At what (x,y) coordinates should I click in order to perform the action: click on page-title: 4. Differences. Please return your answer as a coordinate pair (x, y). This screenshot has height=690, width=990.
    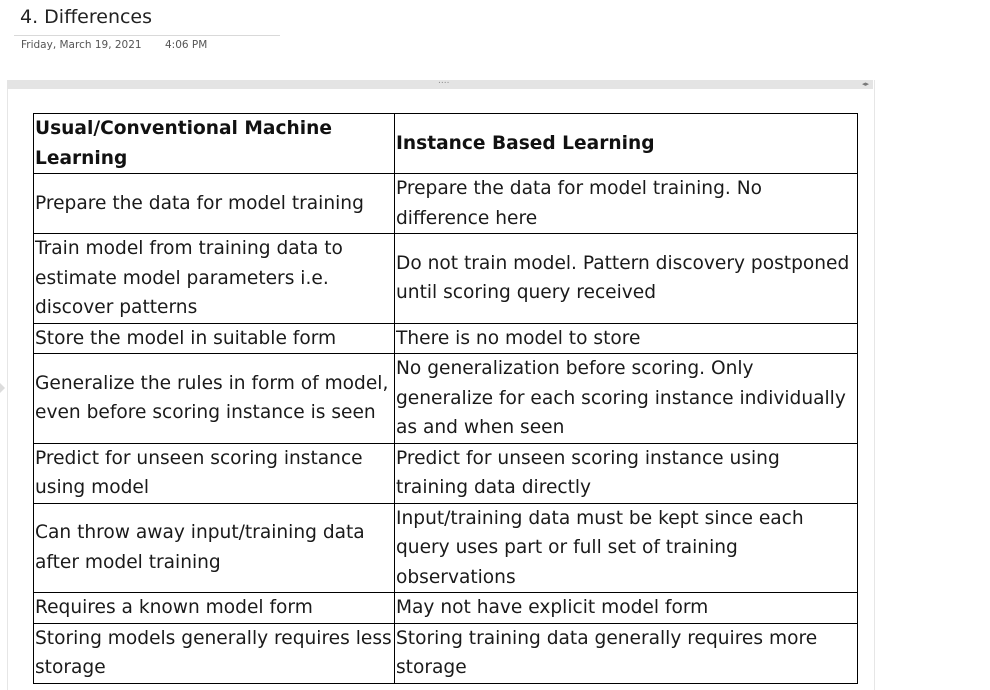
    Looking at the image, I should click on (86, 17).